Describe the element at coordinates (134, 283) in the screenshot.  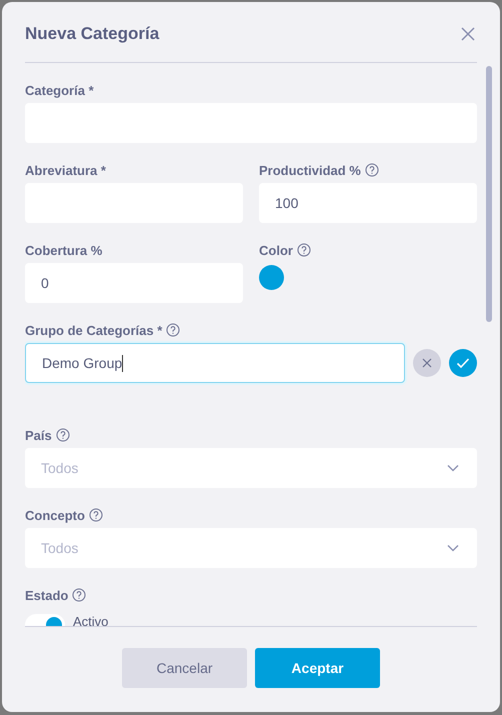
I see `text-field: 0` at that location.